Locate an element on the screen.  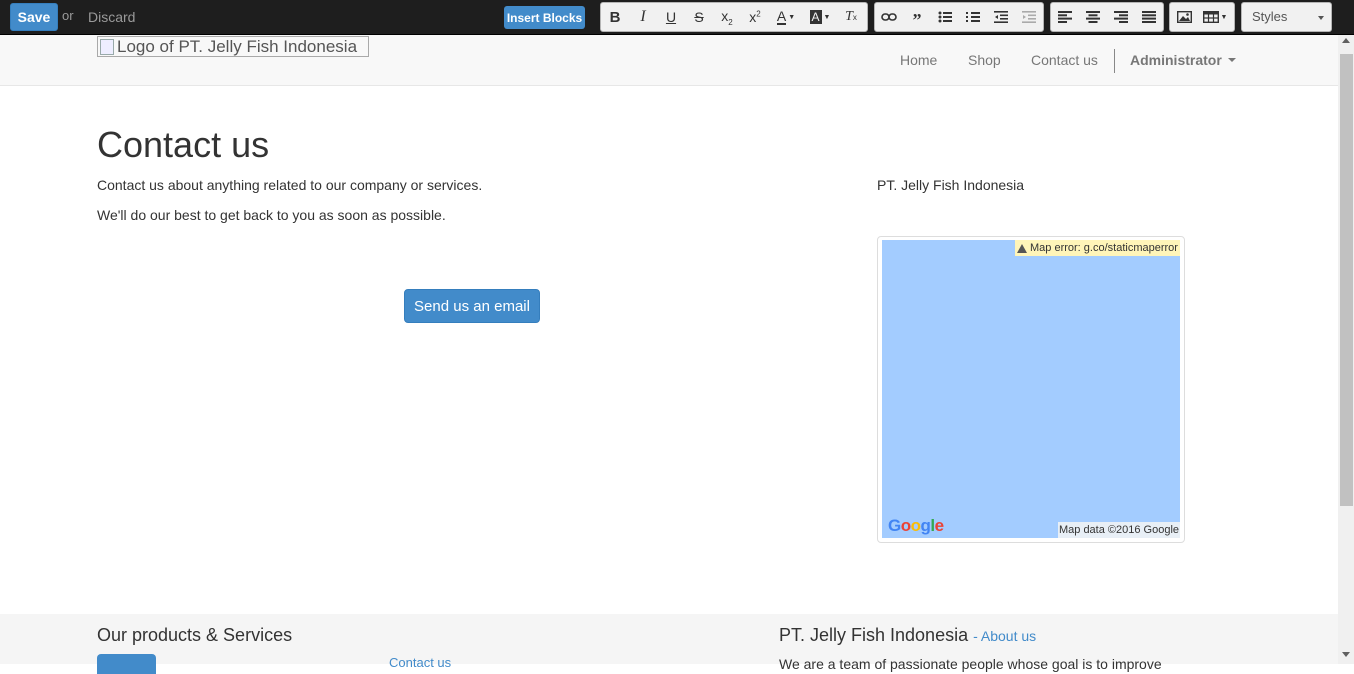
subscript-icon: x2 is located at coordinates (727, 17).